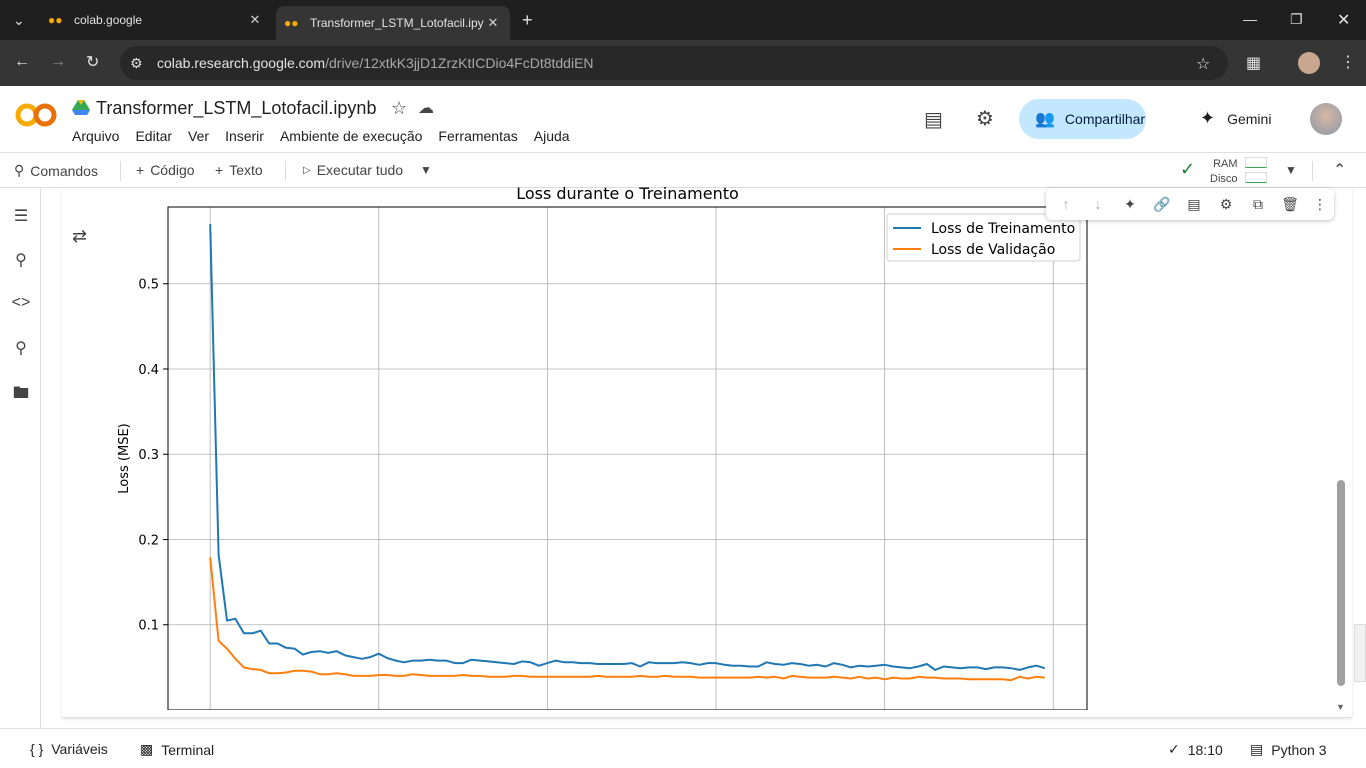 Image resolution: width=1366 pixels, height=768 pixels. What do you see at coordinates (933, 119) in the screenshot?
I see `comments-icon: ▤` at bounding box center [933, 119].